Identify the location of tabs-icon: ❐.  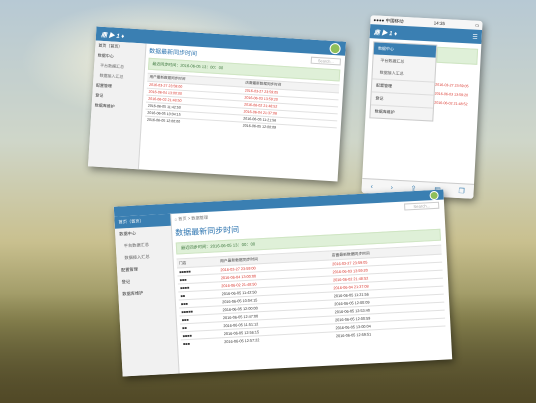
(461, 191).